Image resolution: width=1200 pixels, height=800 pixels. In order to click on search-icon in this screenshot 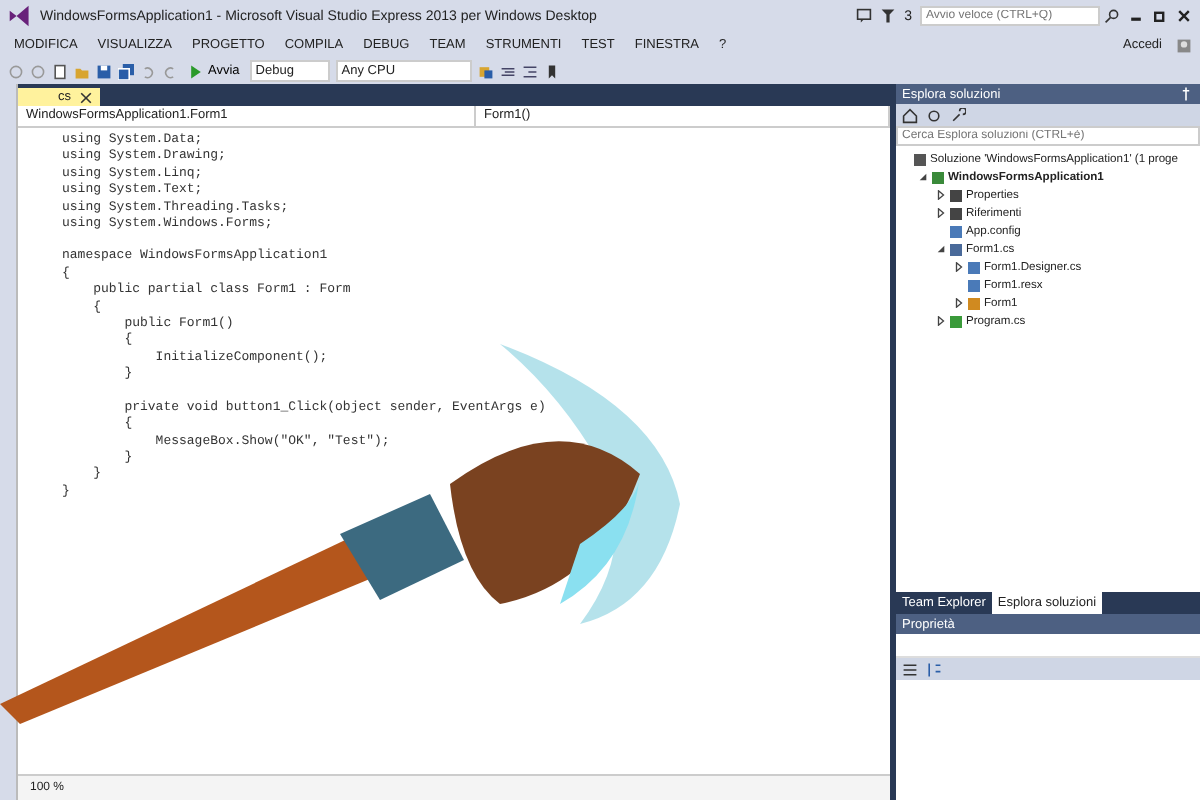, I will do `click(1112, 16)`.